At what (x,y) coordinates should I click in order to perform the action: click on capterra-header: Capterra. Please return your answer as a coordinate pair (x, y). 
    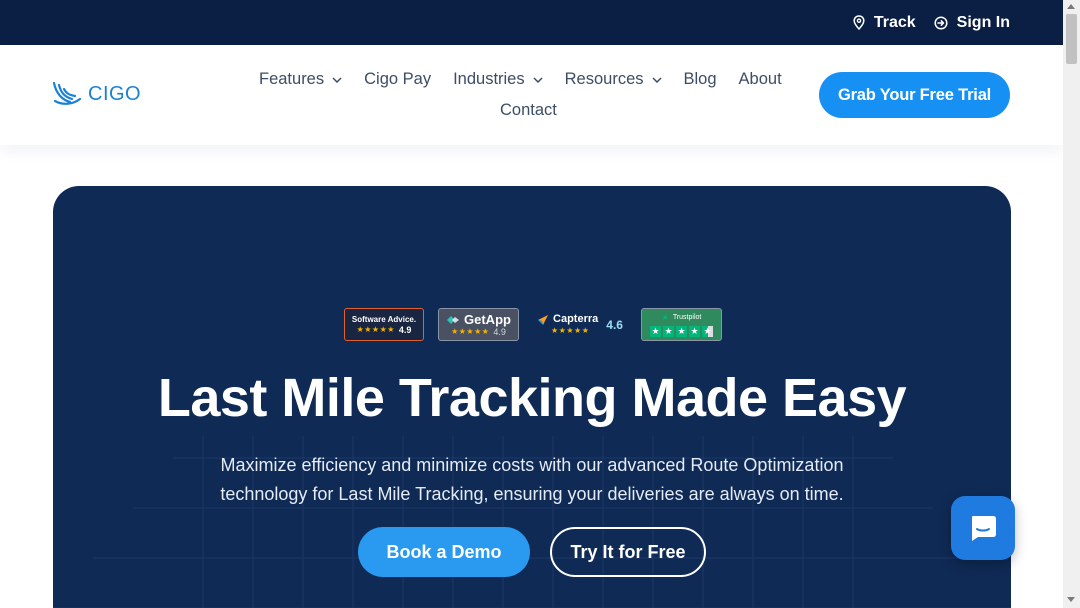
    Looking at the image, I should click on (567, 319).